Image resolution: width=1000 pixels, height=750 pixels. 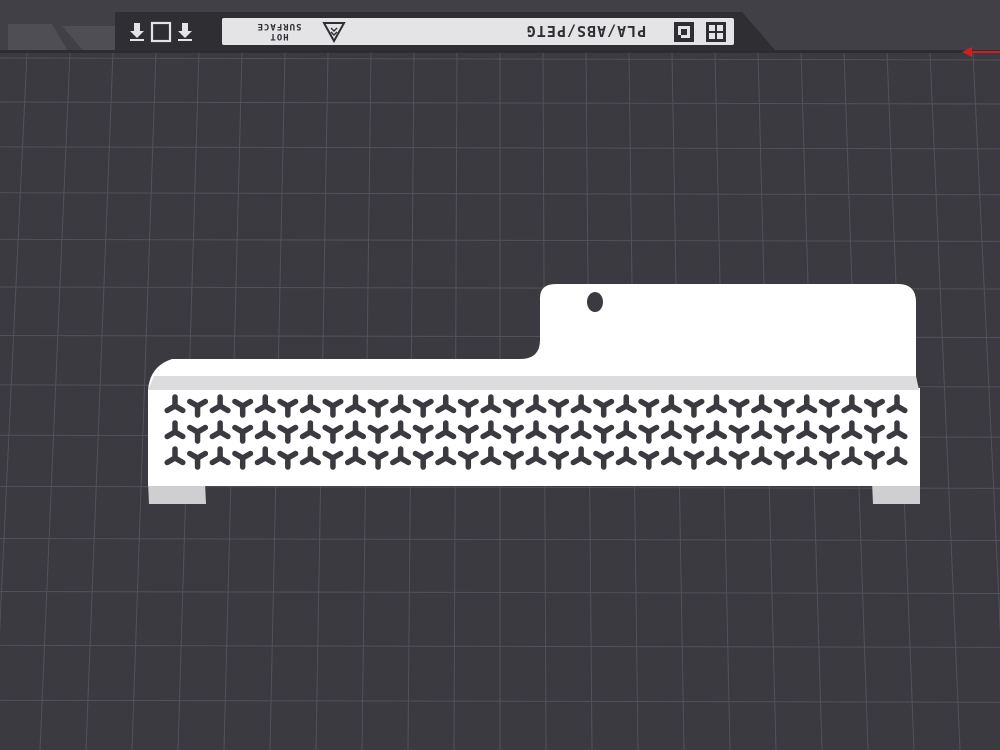 I want to click on model-mount-hole, so click(x=595, y=302).